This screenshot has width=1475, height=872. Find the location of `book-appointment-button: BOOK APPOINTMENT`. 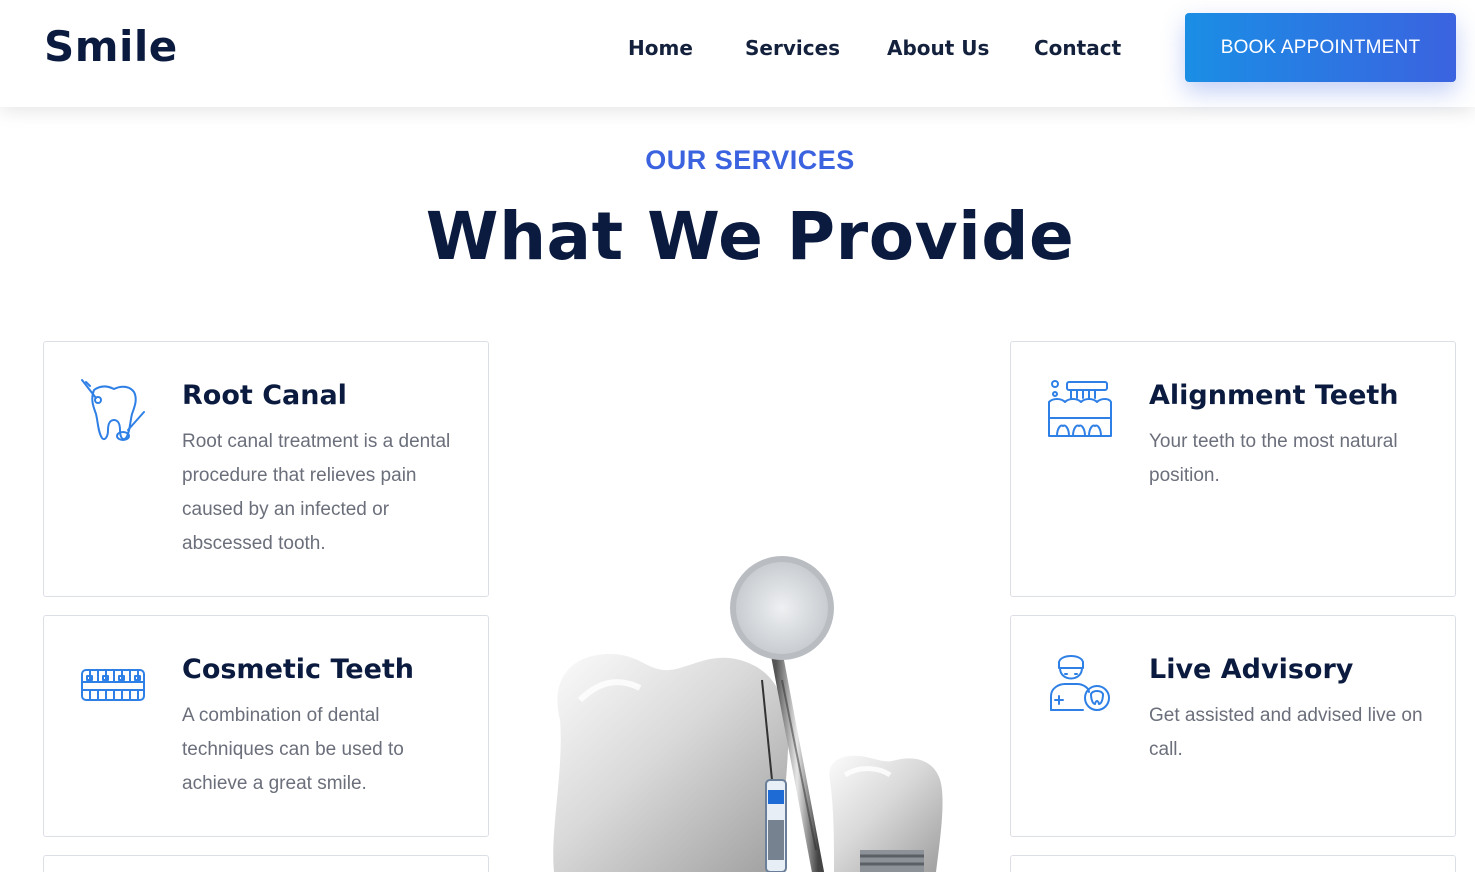

book-appointment-button: BOOK APPOINTMENT is located at coordinates (1320, 47).